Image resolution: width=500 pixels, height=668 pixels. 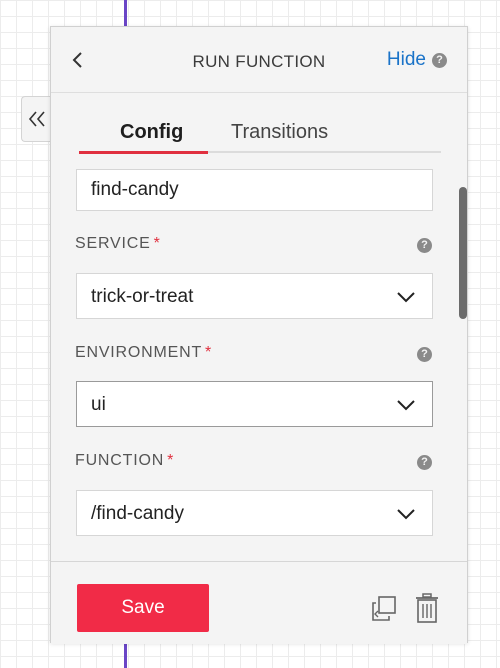 I want to click on workflow-connector-line-bottom, so click(x=125, y=655).